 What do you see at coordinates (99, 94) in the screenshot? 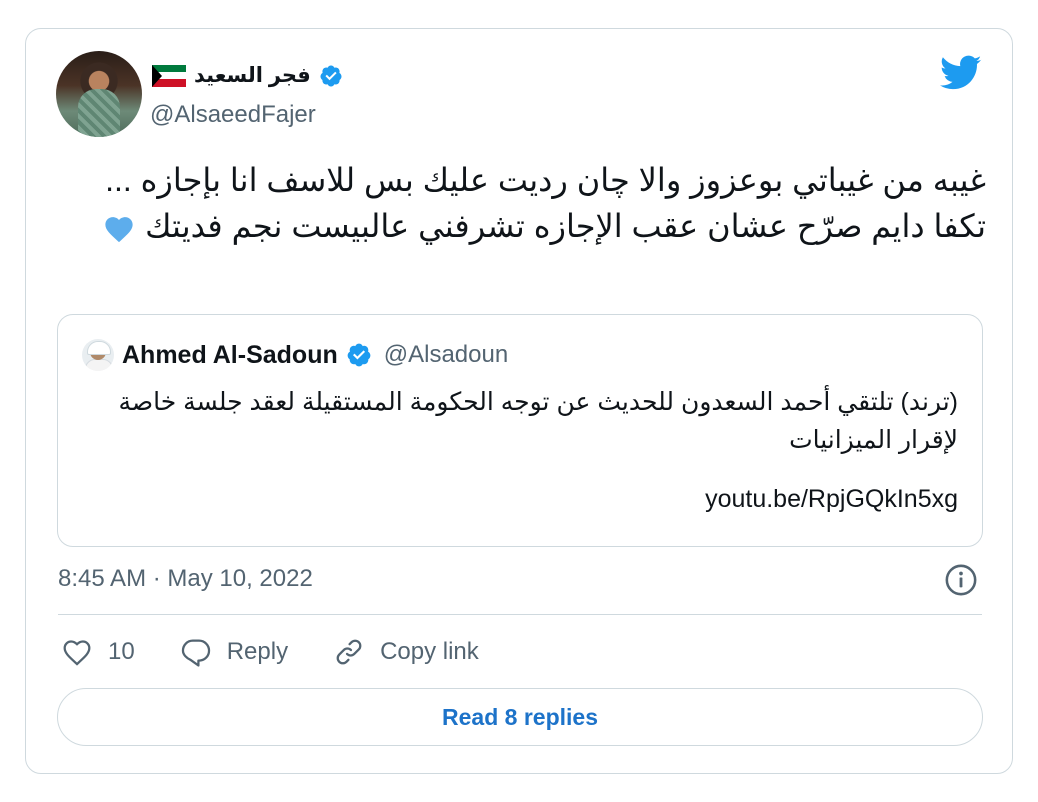
I see `author-avatar` at bounding box center [99, 94].